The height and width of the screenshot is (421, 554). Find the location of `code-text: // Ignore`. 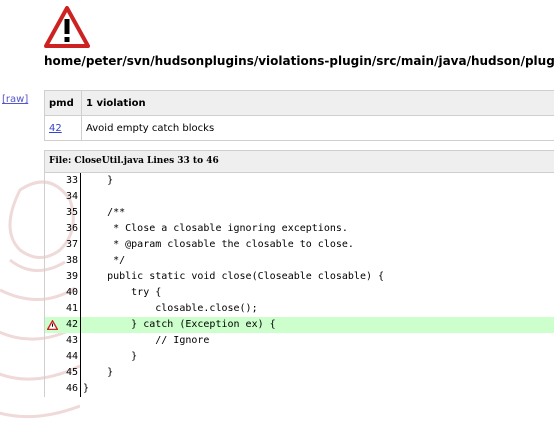

code-text: // Ignore is located at coordinates (146, 340).